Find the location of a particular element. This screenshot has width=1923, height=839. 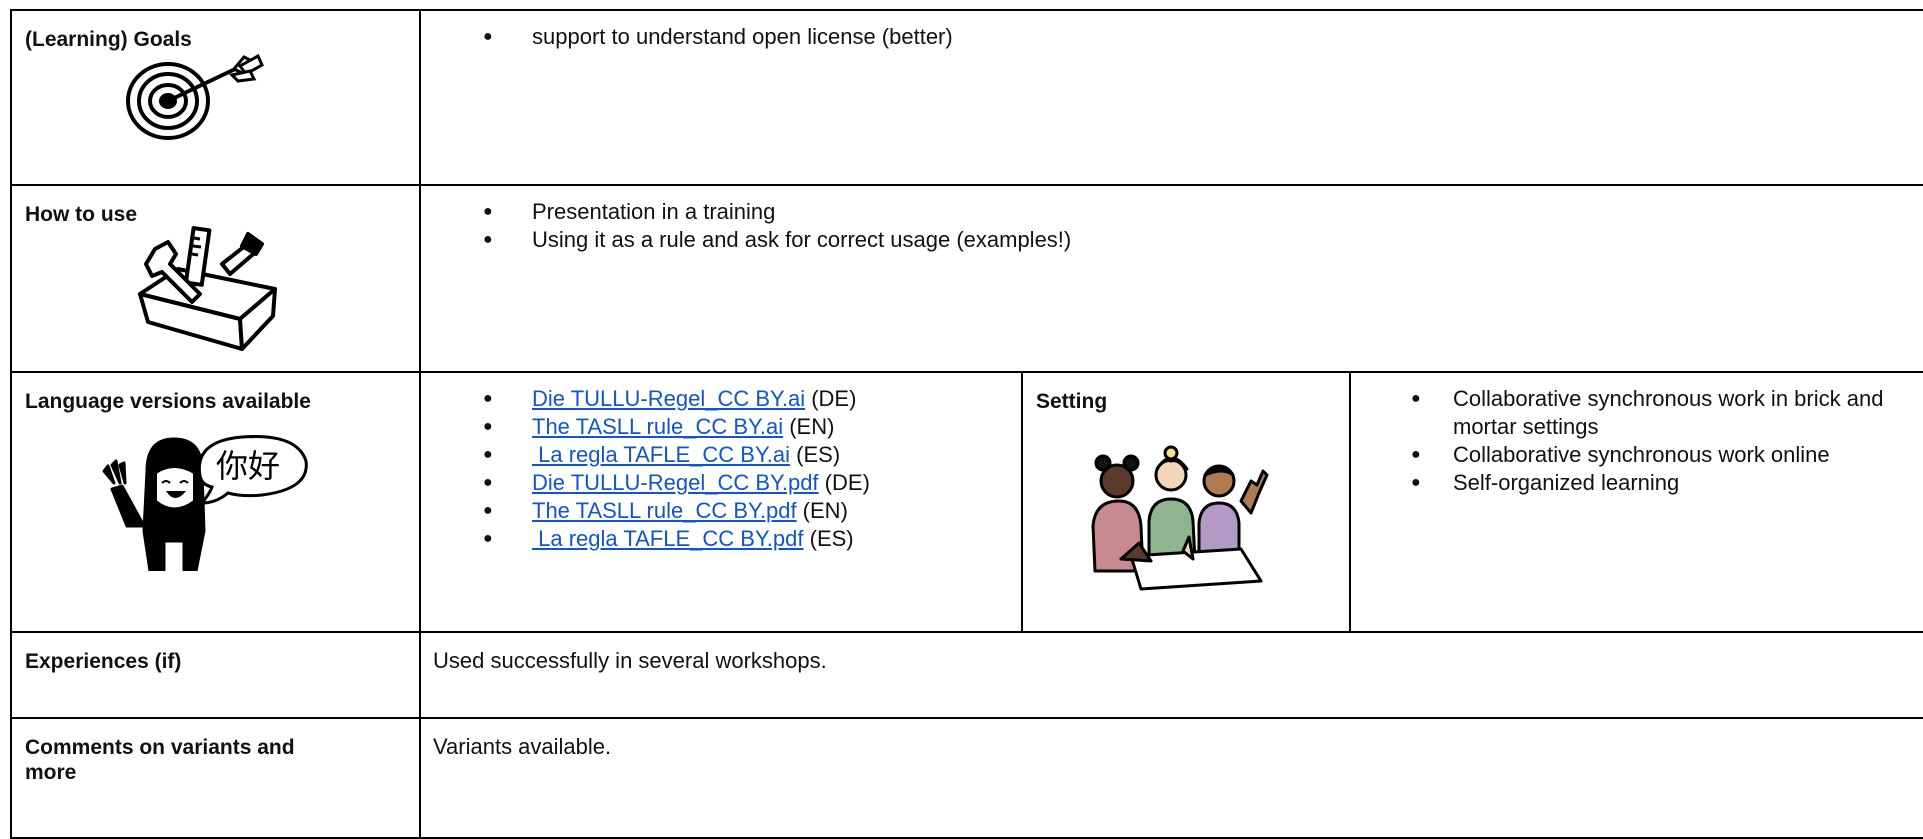

waving-person-nihao-icon: 你好 is located at coordinates (205, 503).